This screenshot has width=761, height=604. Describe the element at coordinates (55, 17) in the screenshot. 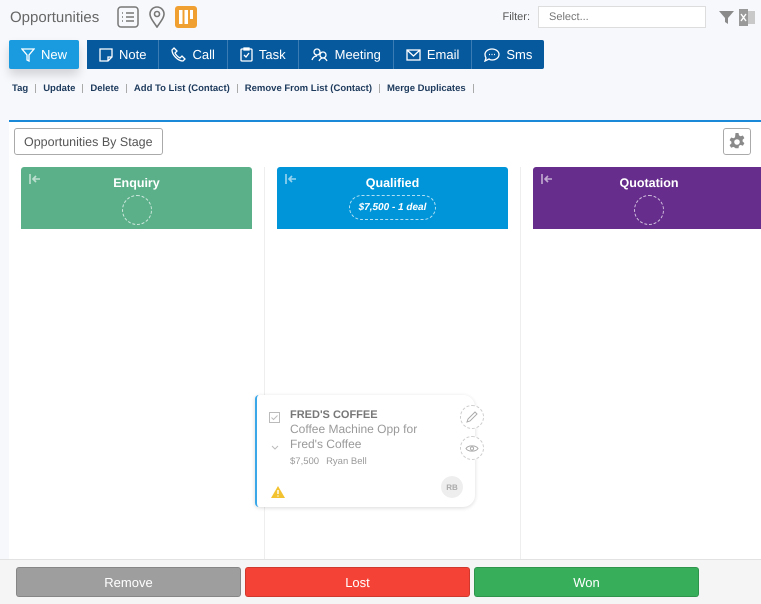

I see `page-title: Opportunities` at that location.